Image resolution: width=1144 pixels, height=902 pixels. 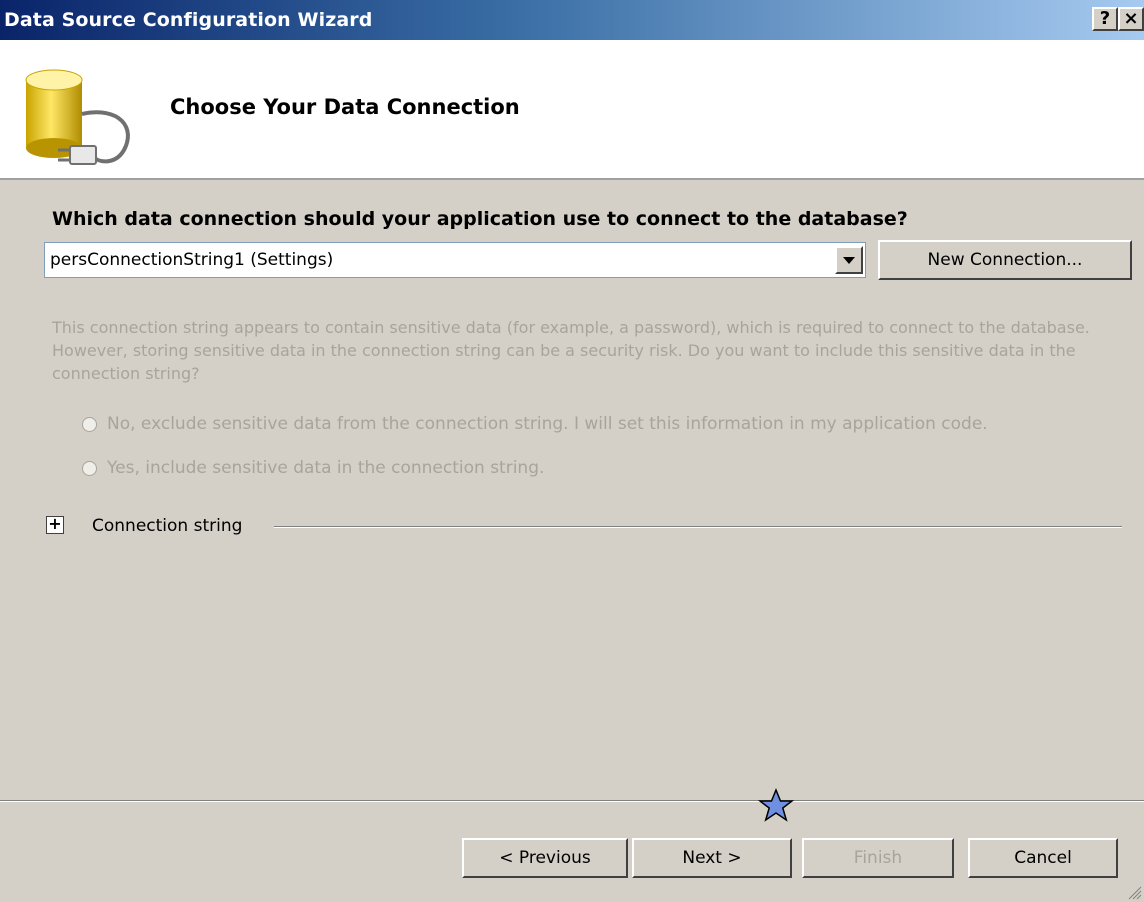 What do you see at coordinates (849, 260) in the screenshot?
I see `dropdown-arrow-icon` at bounding box center [849, 260].